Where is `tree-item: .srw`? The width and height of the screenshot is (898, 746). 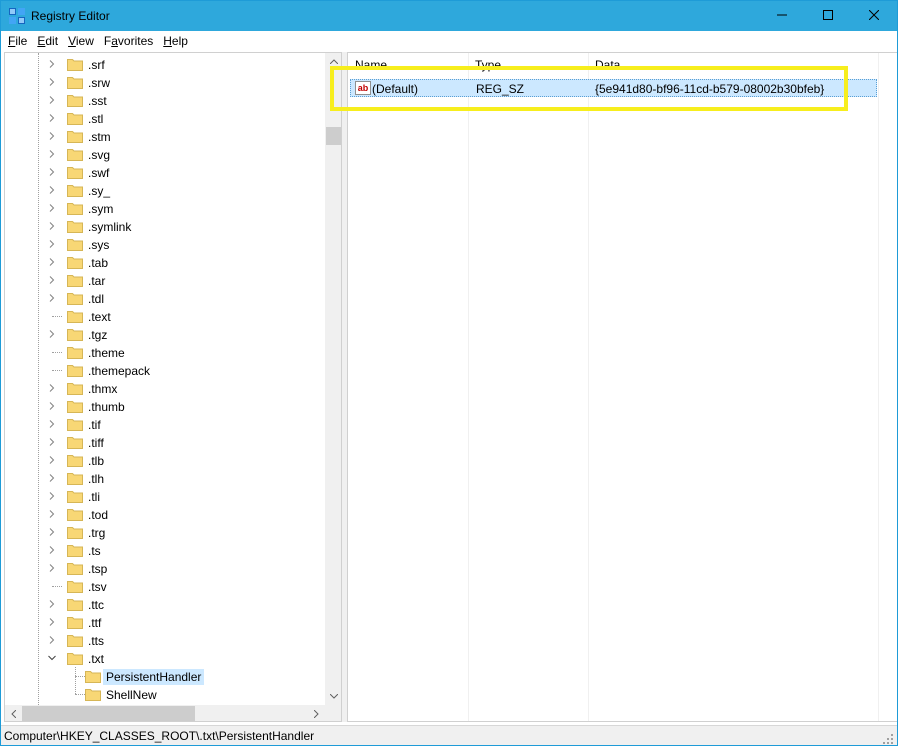
tree-item: .srw is located at coordinates (165, 82).